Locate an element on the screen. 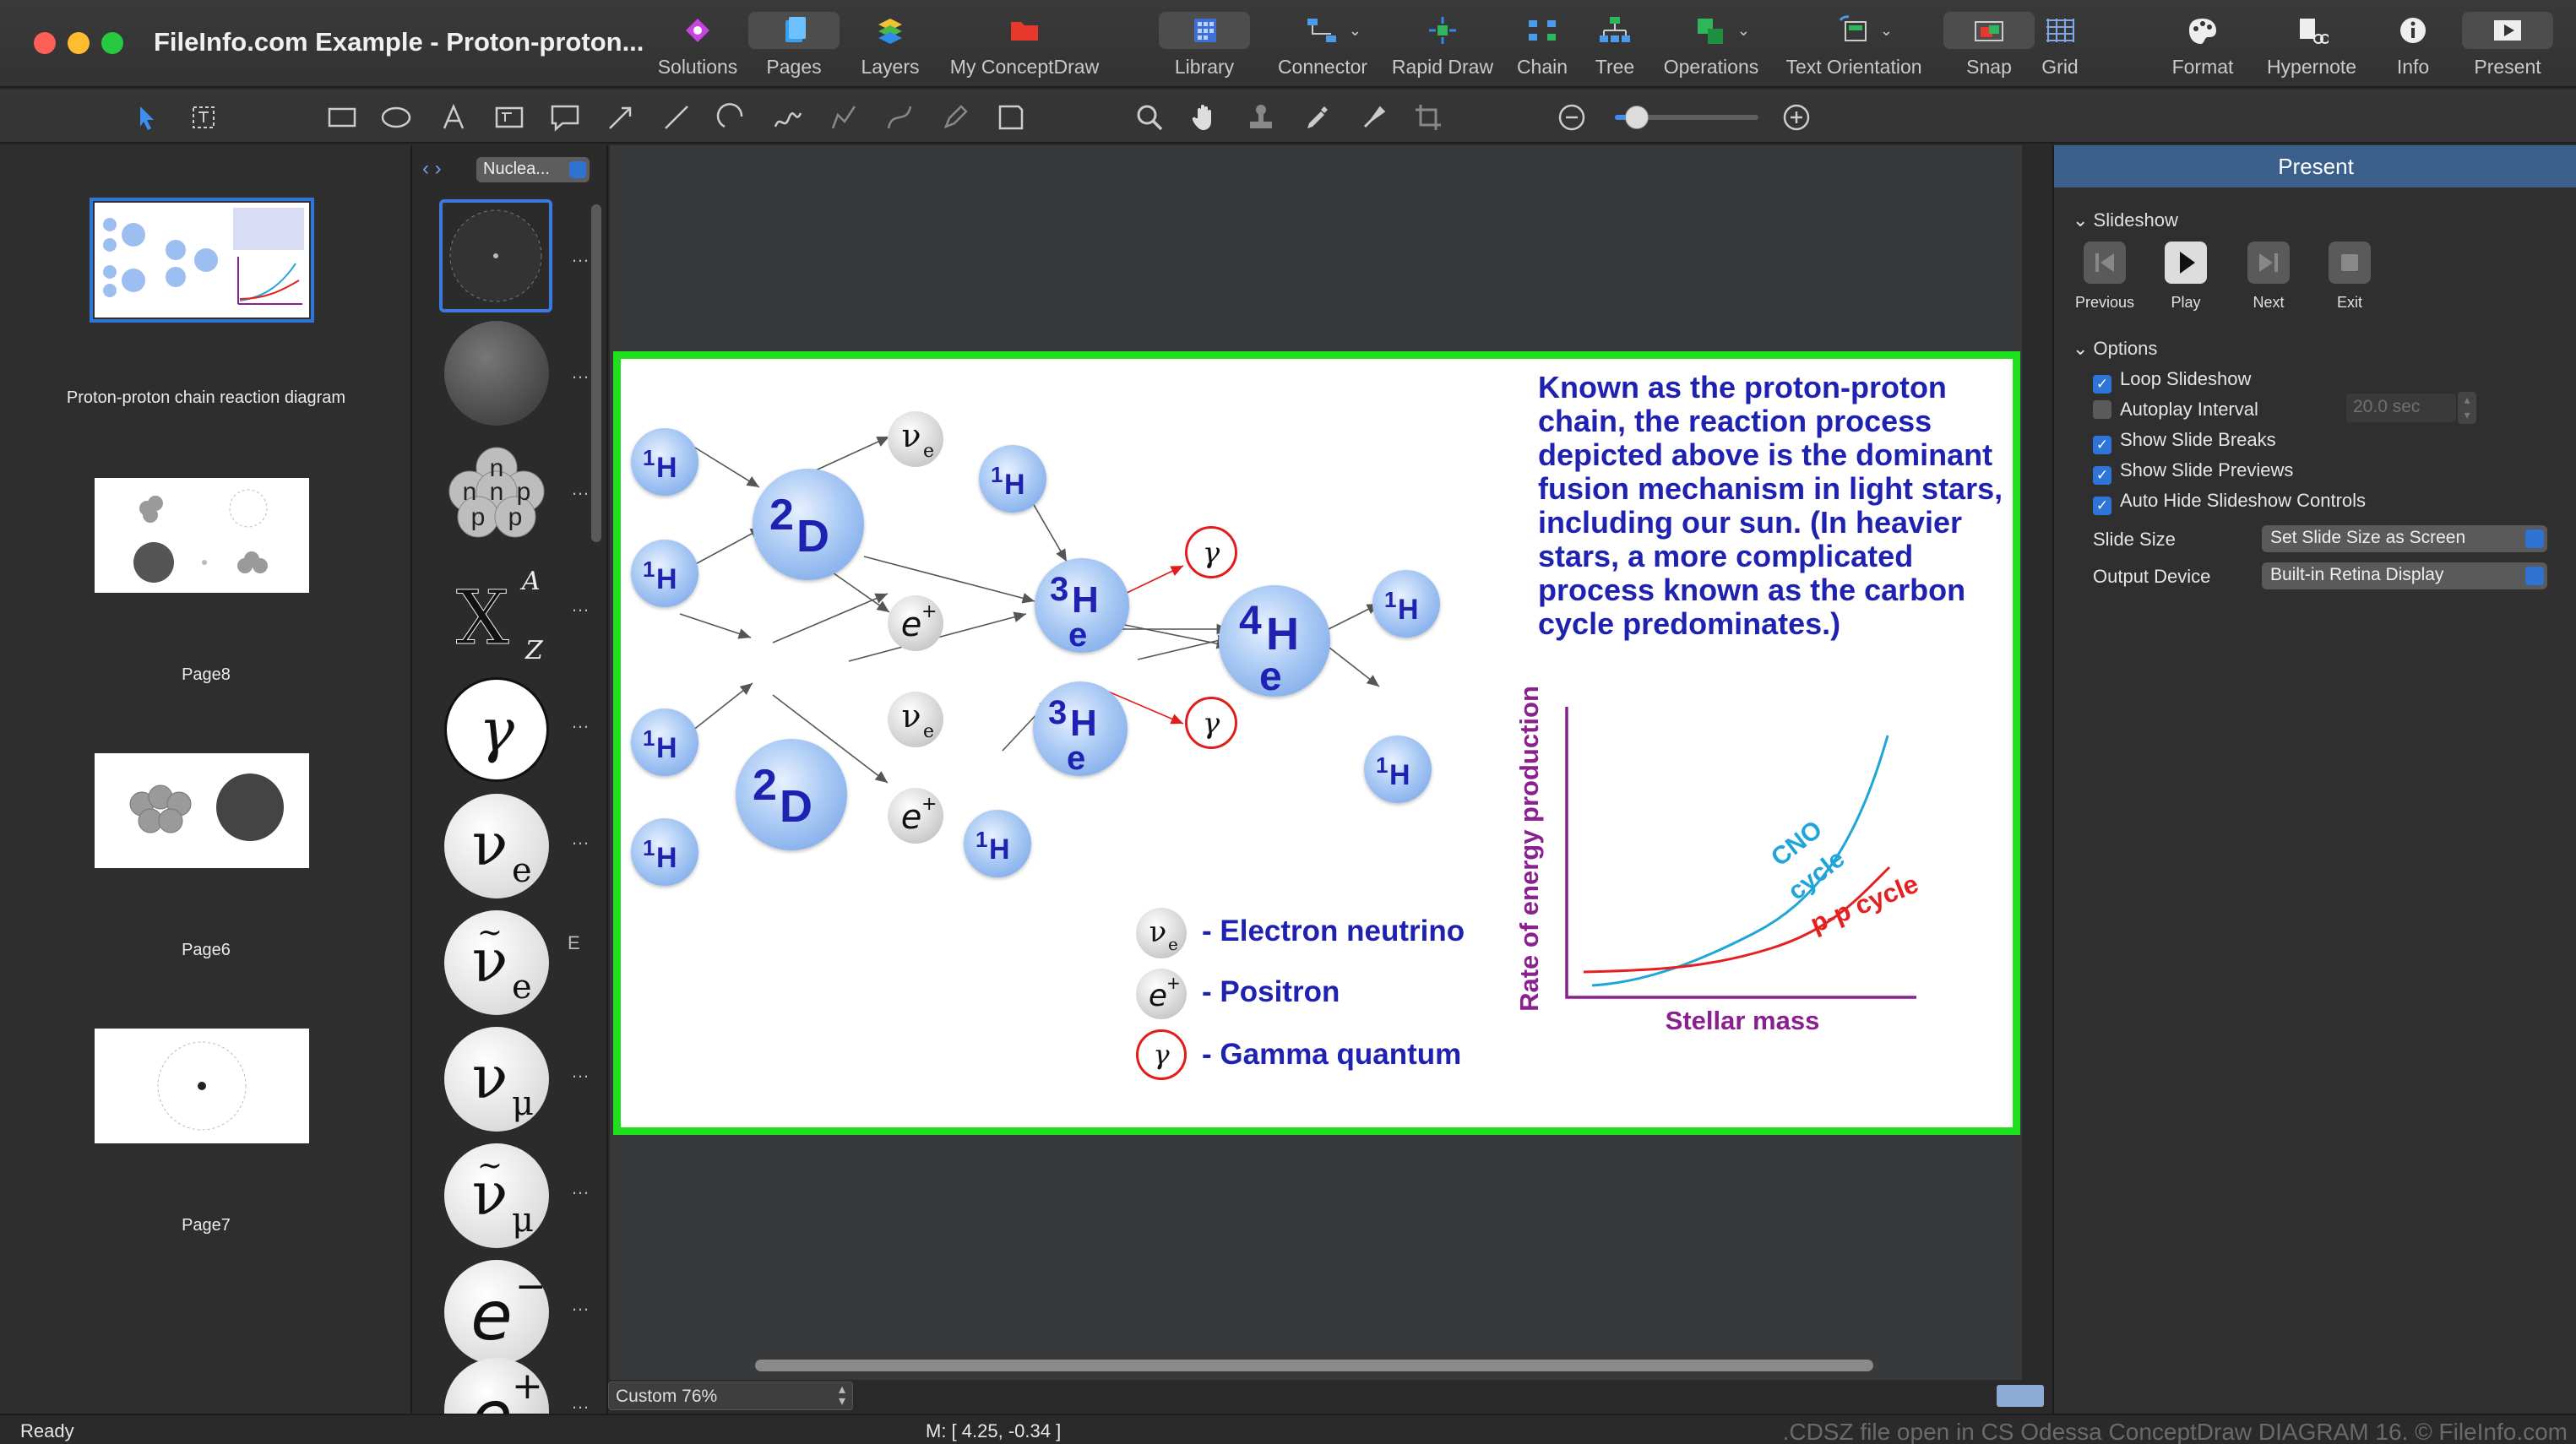 This screenshot has width=2576, height=1444. polyline-icon is located at coordinates (844, 117).